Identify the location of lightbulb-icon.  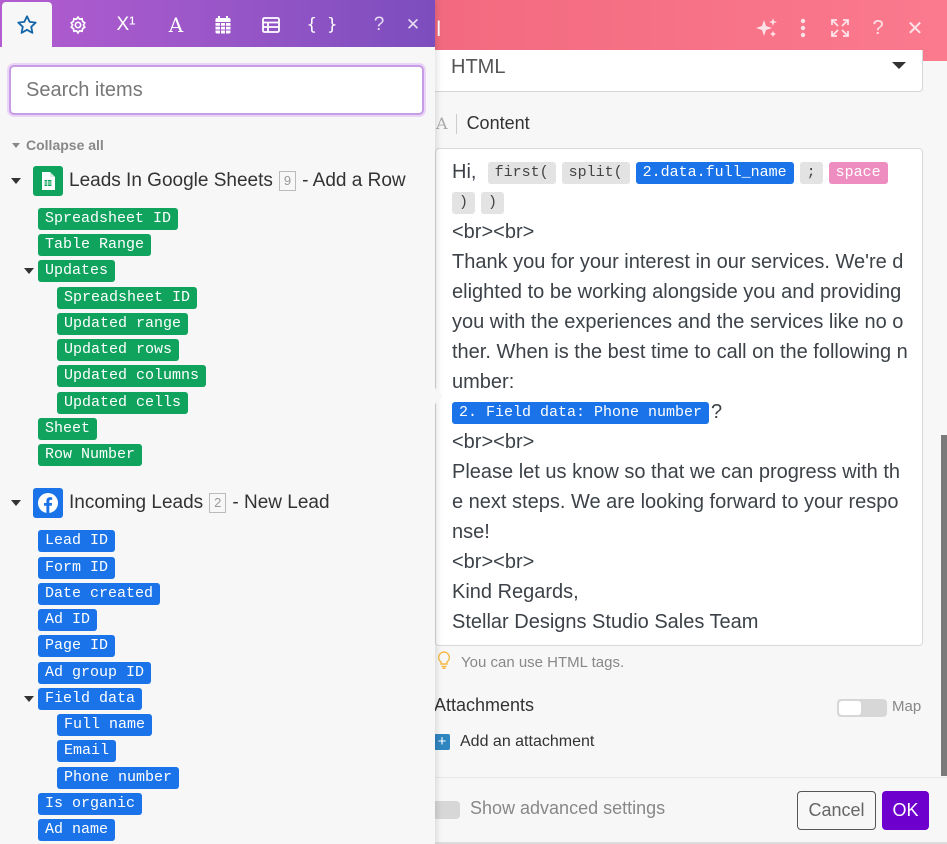
(444, 662).